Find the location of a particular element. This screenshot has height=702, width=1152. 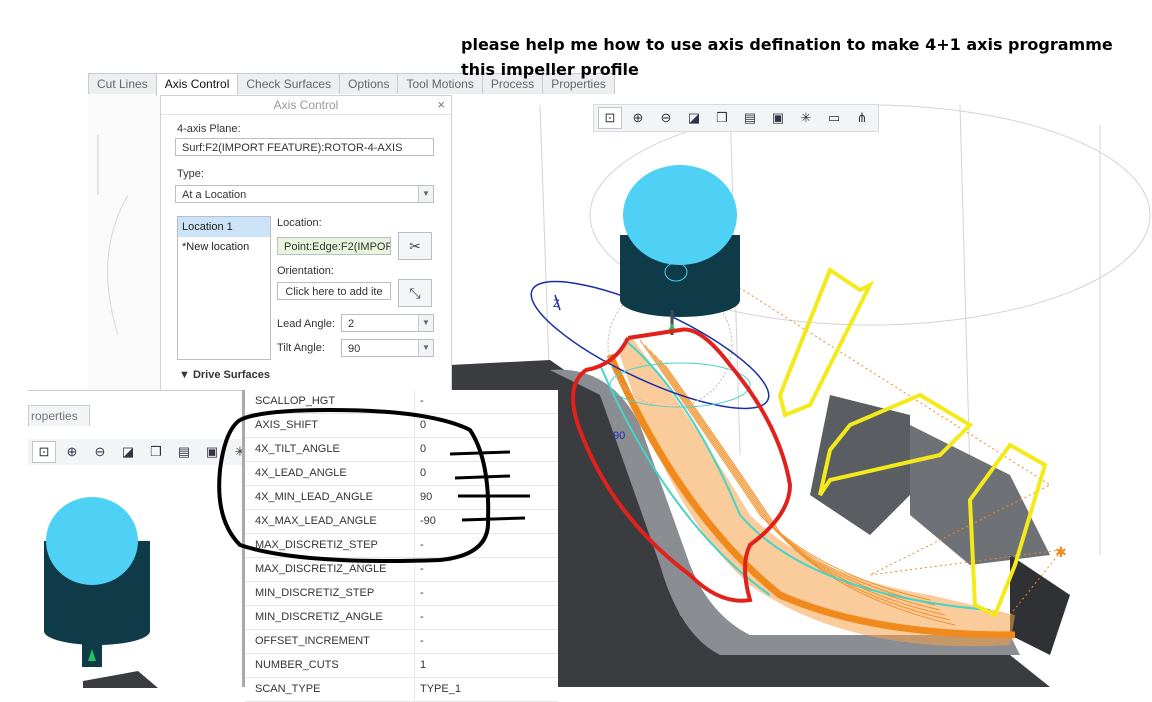

type-label: Type: is located at coordinates (190, 174).